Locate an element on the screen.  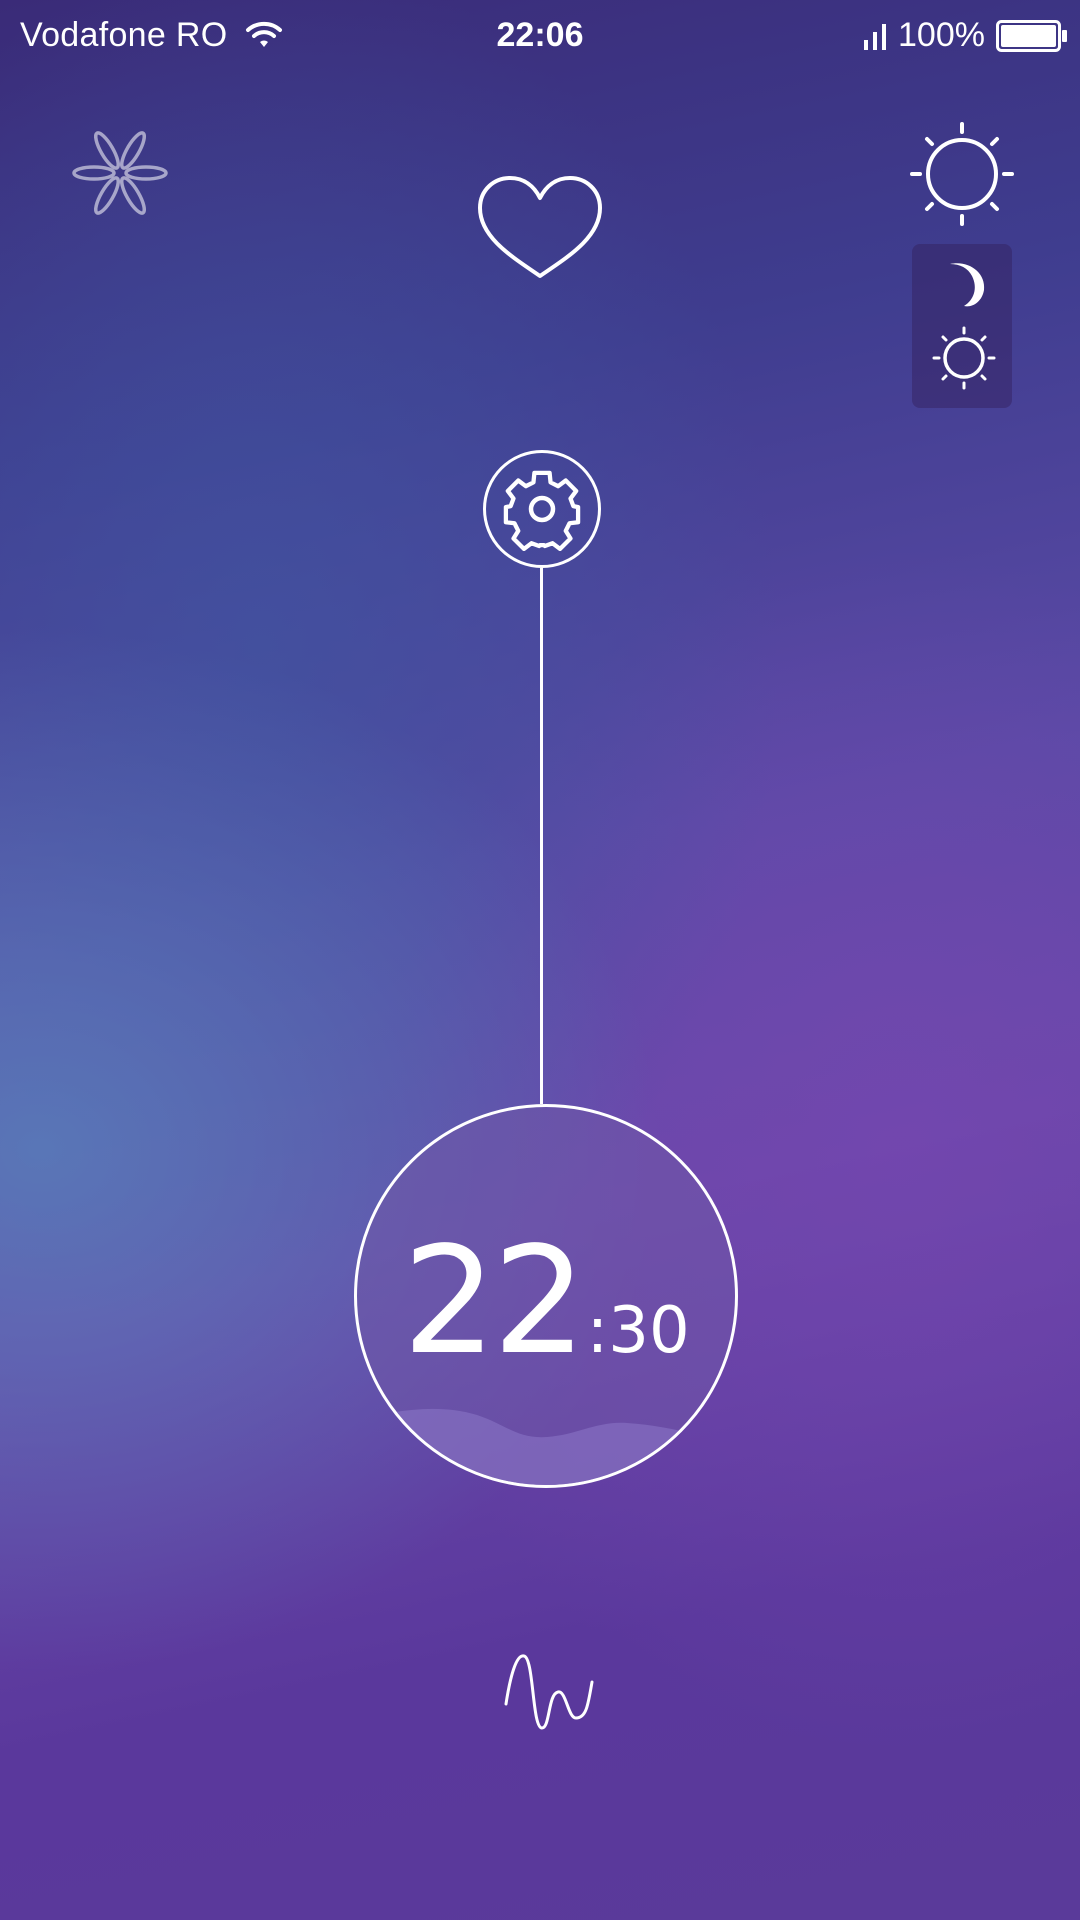
time-dial: 22:30 is located at coordinates (546, 1296).